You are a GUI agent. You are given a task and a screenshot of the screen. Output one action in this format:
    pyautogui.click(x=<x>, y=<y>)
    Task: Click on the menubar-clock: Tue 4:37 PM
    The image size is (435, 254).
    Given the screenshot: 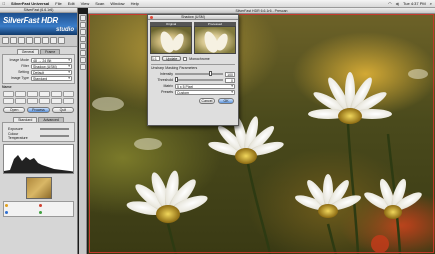 What is the action you would take?
    pyautogui.click(x=414, y=3)
    